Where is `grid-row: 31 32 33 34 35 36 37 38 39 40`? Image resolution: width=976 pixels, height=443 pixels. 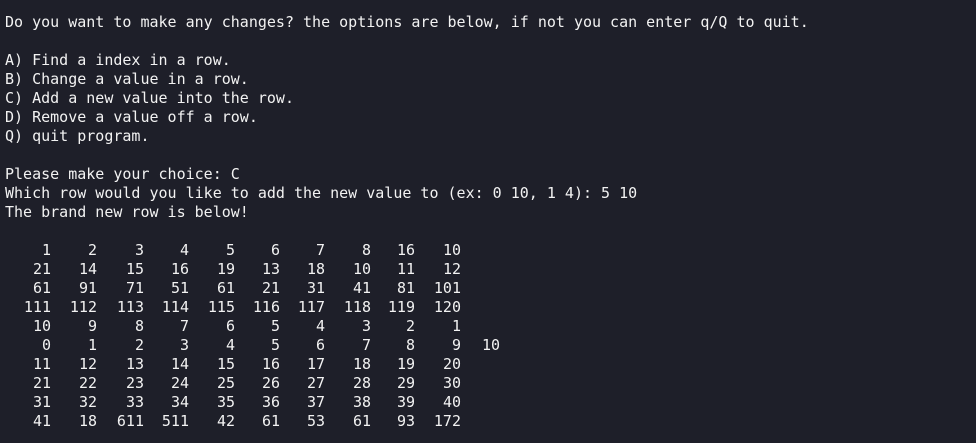
grid-row: 31 32 33 34 35 36 37 38 39 40 is located at coordinates (490, 402).